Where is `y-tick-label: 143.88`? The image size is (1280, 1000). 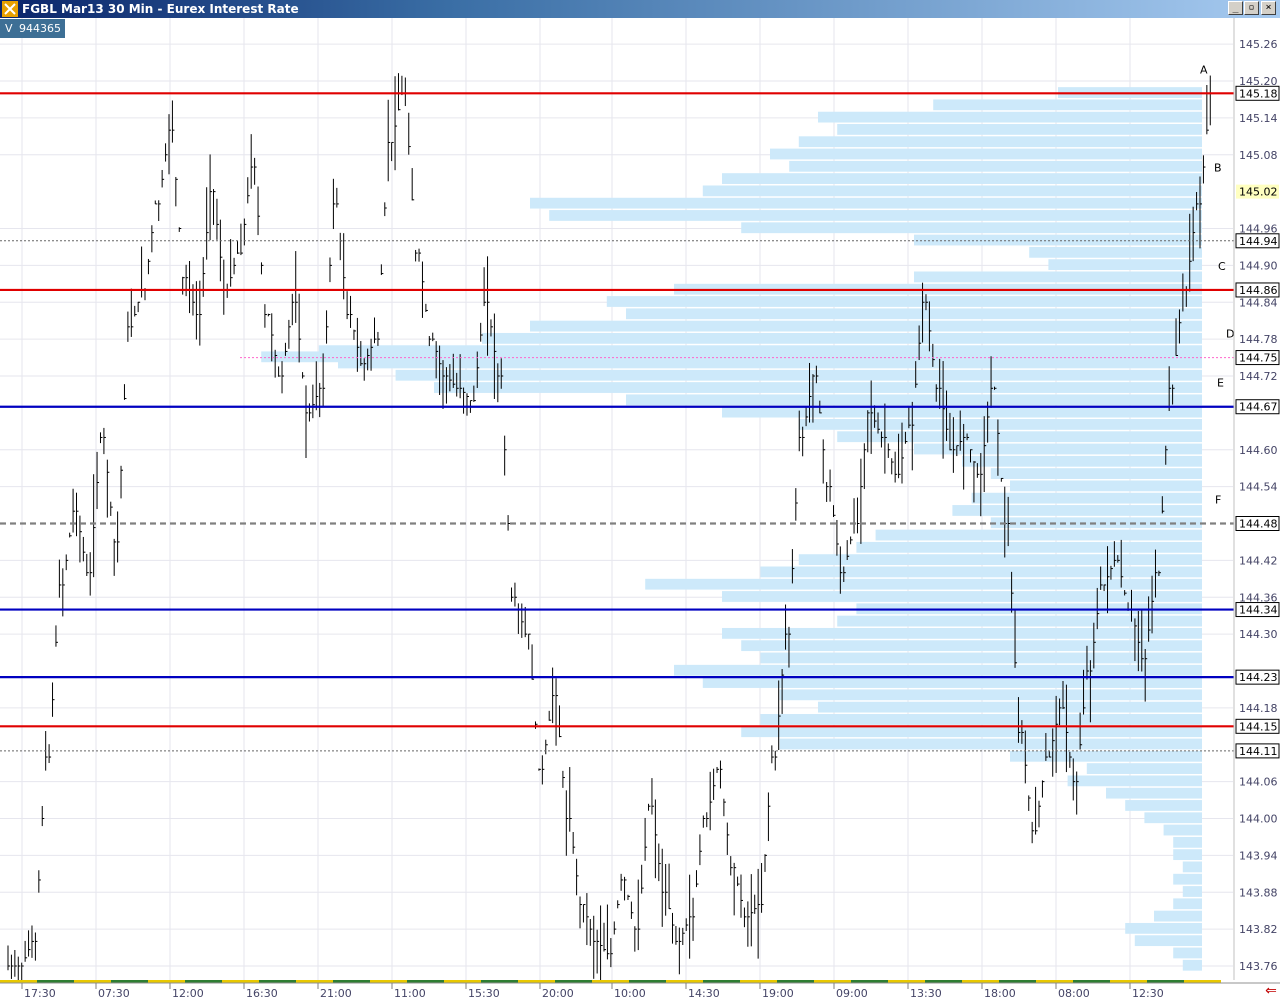 y-tick-label: 143.88 is located at coordinates (1258, 892).